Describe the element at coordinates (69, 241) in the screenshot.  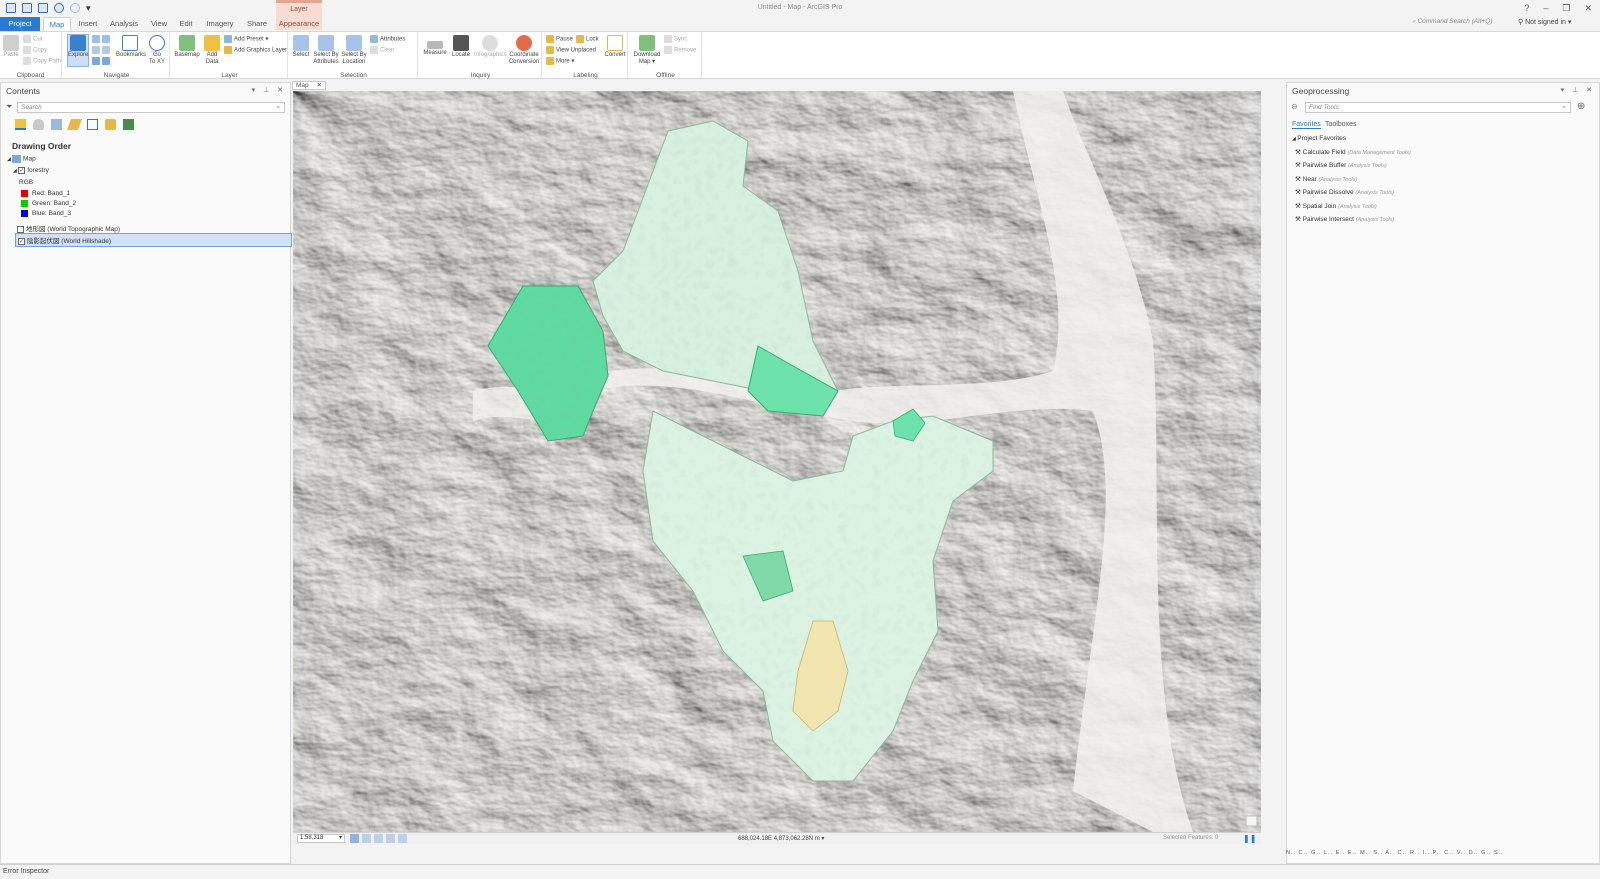
I see `hillshade-name: 陰影起伏図 (World Hillshade)` at that location.